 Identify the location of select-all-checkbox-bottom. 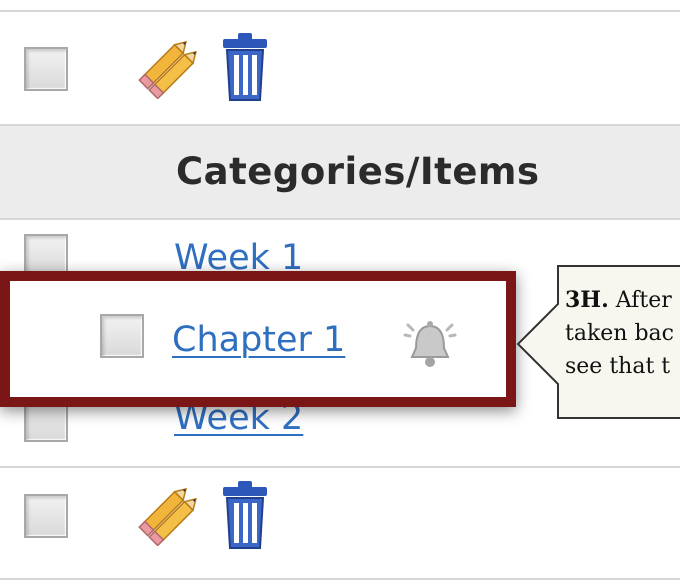
(46, 516).